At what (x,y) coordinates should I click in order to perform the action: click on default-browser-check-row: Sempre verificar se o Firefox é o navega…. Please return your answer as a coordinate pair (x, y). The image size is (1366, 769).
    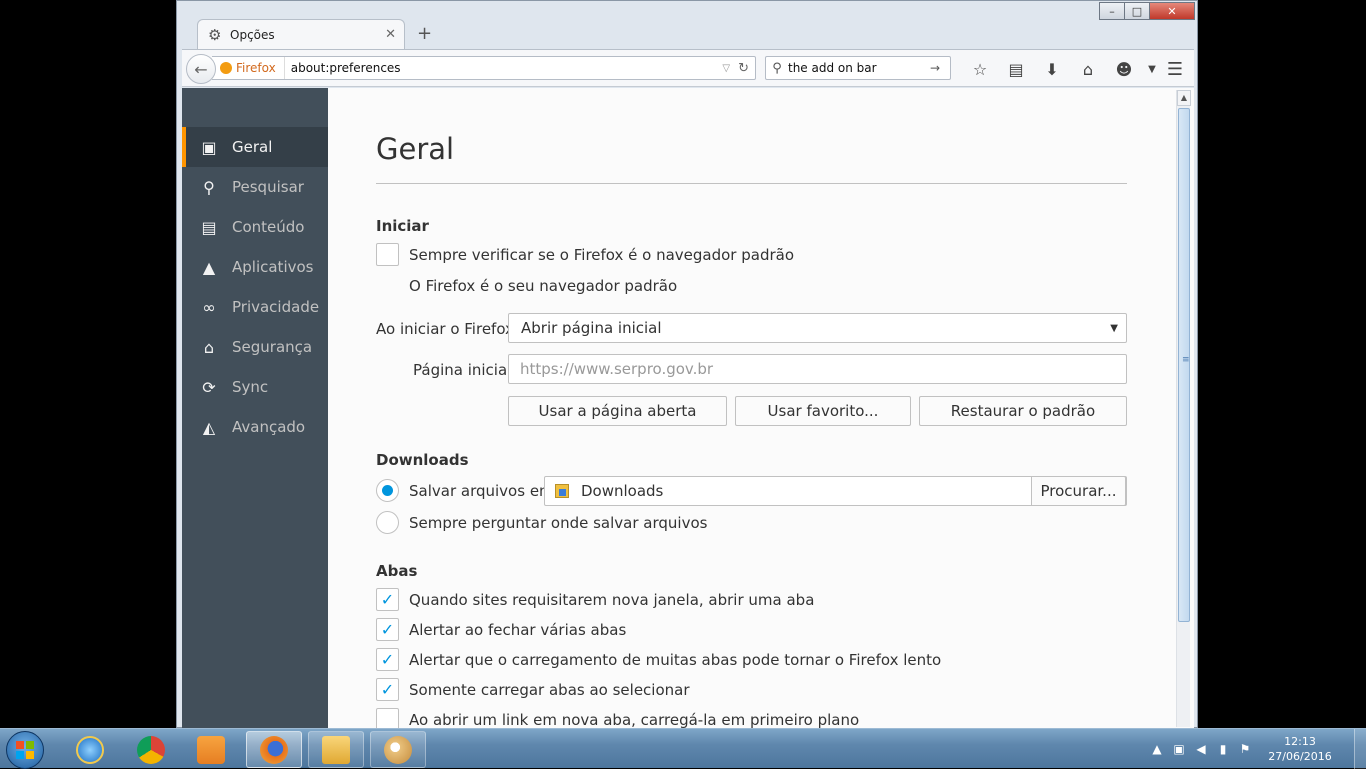
    Looking at the image, I should click on (585, 254).